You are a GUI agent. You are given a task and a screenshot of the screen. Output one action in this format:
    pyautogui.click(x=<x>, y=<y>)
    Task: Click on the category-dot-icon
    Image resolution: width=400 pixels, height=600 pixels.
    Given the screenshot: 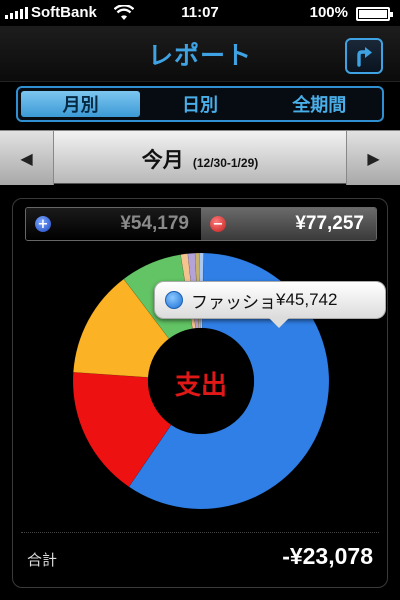 What is the action you would take?
    pyautogui.click(x=174, y=300)
    